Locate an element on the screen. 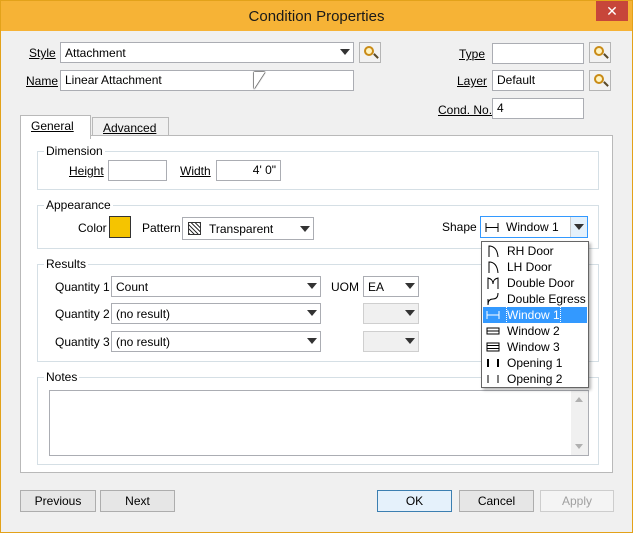 This screenshot has width=633, height=533. style-select: Attachment is located at coordinates (207, 52).